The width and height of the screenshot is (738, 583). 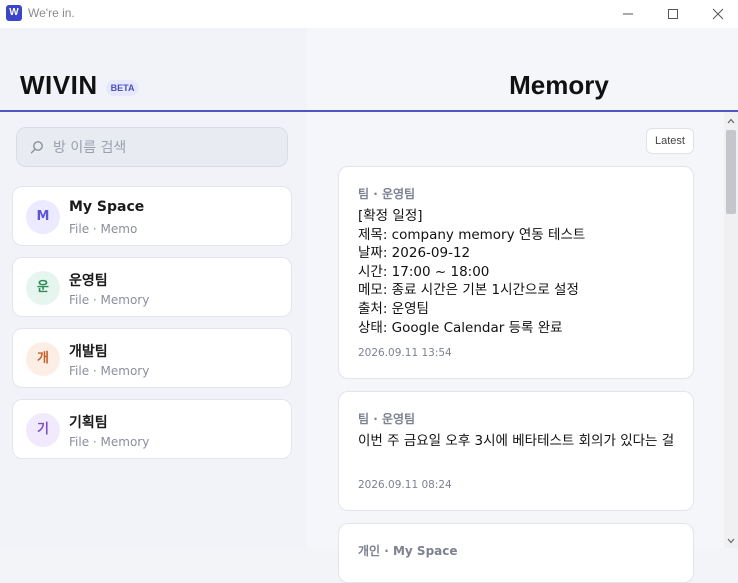 What do you see at coordinates (43, 430) in the screenshot?
I see `avatar: 기` at bounding box center [43, 430].